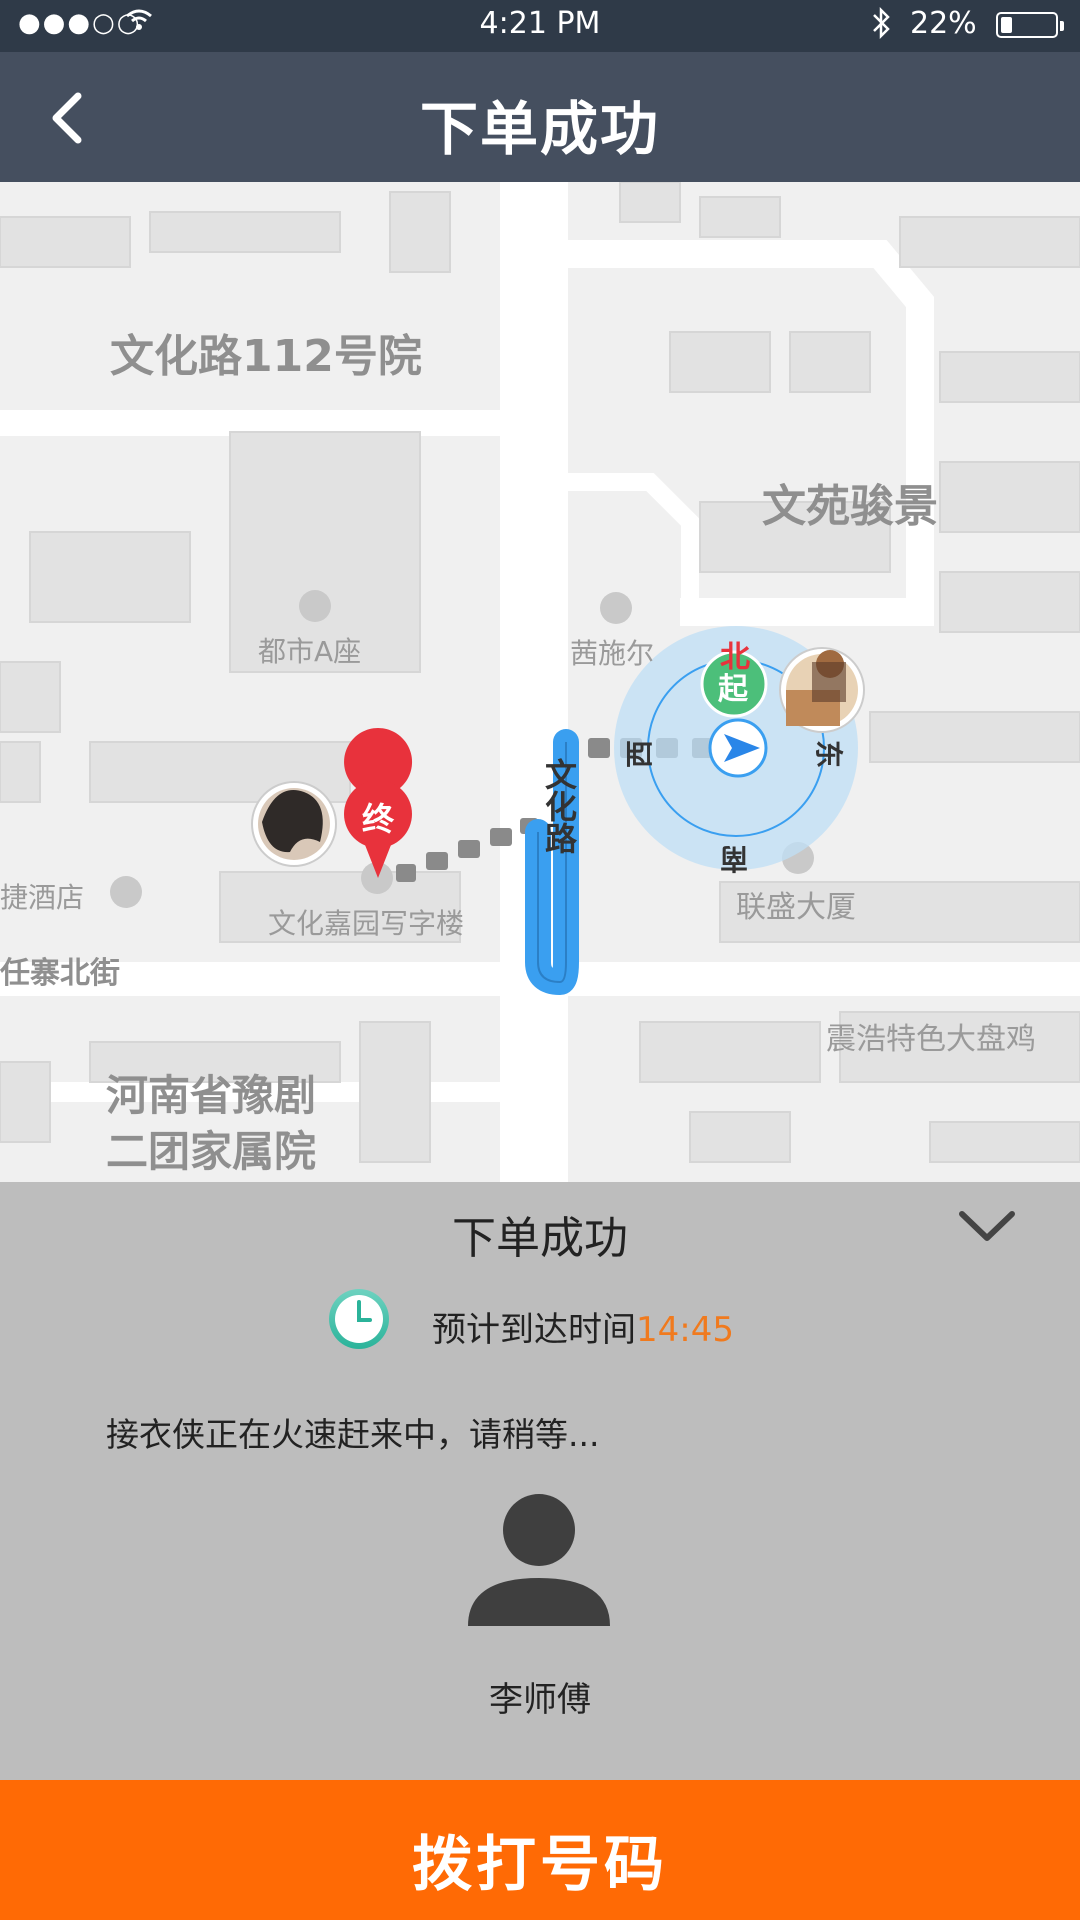 Image resolution: width=1080 pixels, height=1920 pixels. I want to click on collapse-button, so click(987, 1226).